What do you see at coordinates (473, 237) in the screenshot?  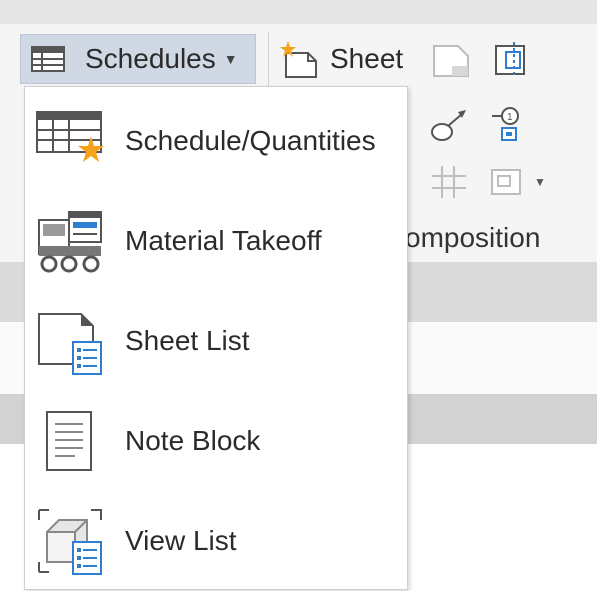 I see `panel-label: omposition` at bounding box center [473, 237].